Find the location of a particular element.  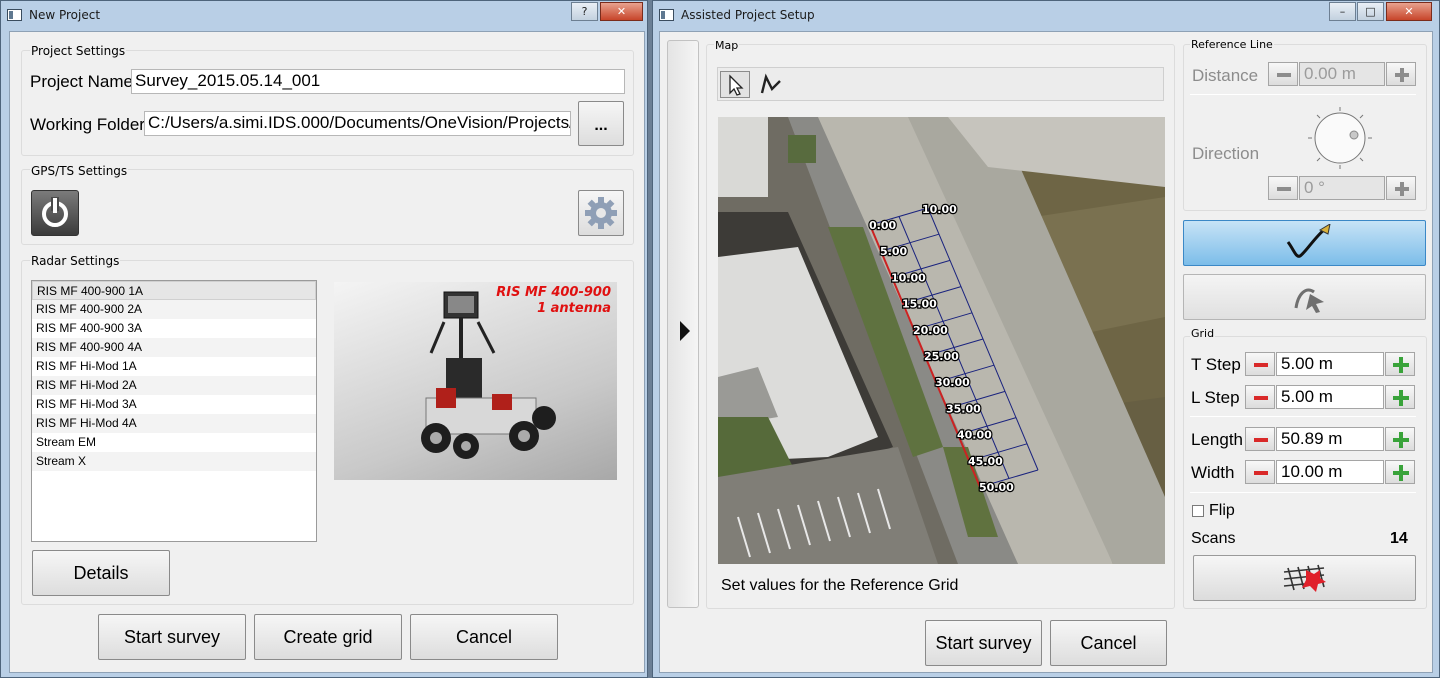

direction-increment is located at coordinates (1401, 188).